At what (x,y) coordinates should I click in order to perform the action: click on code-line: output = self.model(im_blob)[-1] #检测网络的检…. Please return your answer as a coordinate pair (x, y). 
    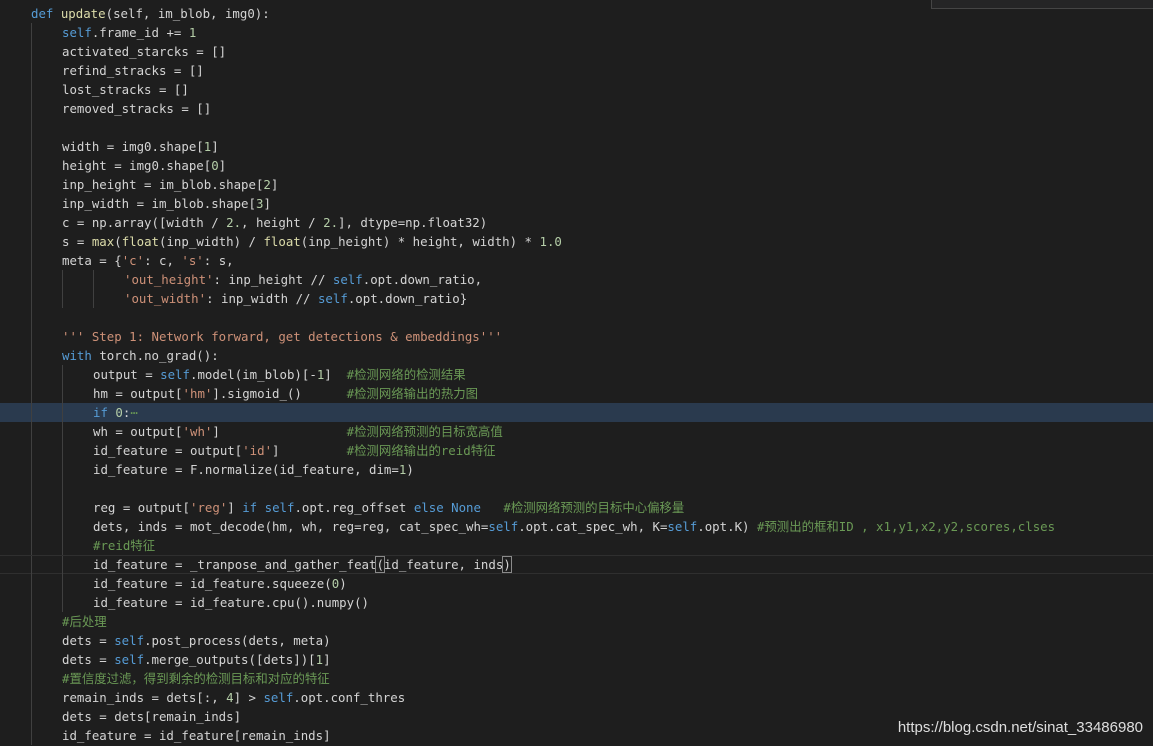
    Looking at the image, I should click on (576, 374).